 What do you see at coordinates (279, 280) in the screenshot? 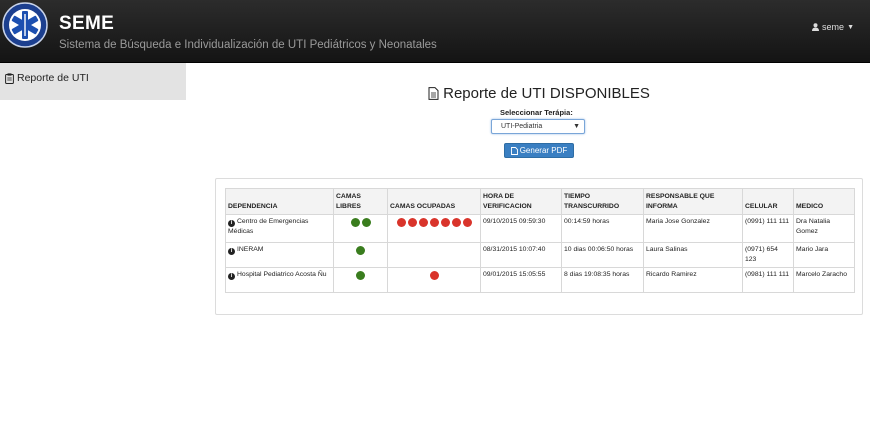
I see `dependencia-cell: i Hospital Pediatrico Acosta Ñu` at bounding box center [279, 280].